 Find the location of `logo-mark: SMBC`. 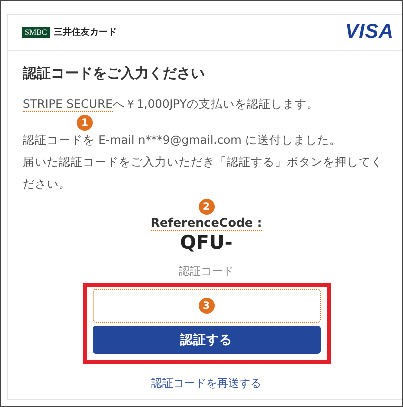

logo-mark: SMBC is located at coordinates (36, 32).